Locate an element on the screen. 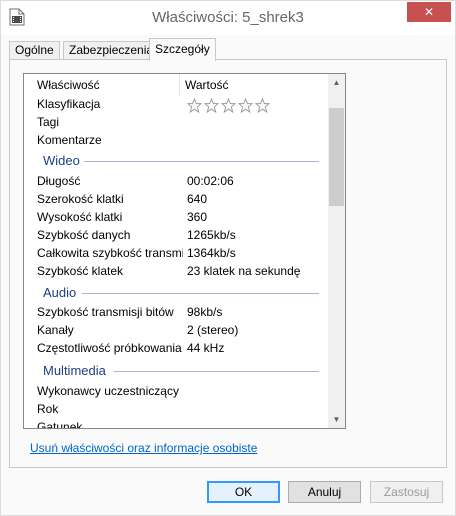 The image size is (456, 516). group-header-video: Wideo is located at coordinates (61, 160).